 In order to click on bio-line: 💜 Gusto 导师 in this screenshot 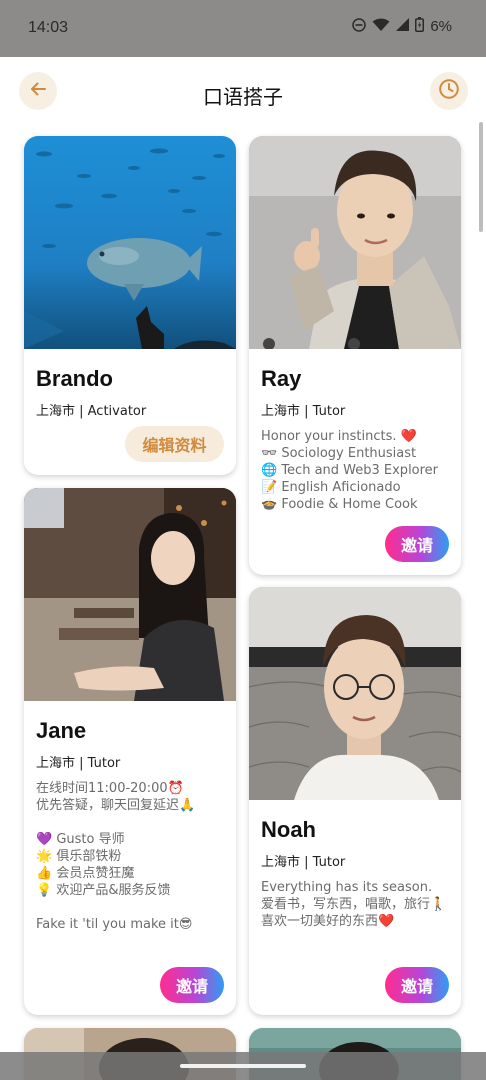, I will do `click(80, 839)`.